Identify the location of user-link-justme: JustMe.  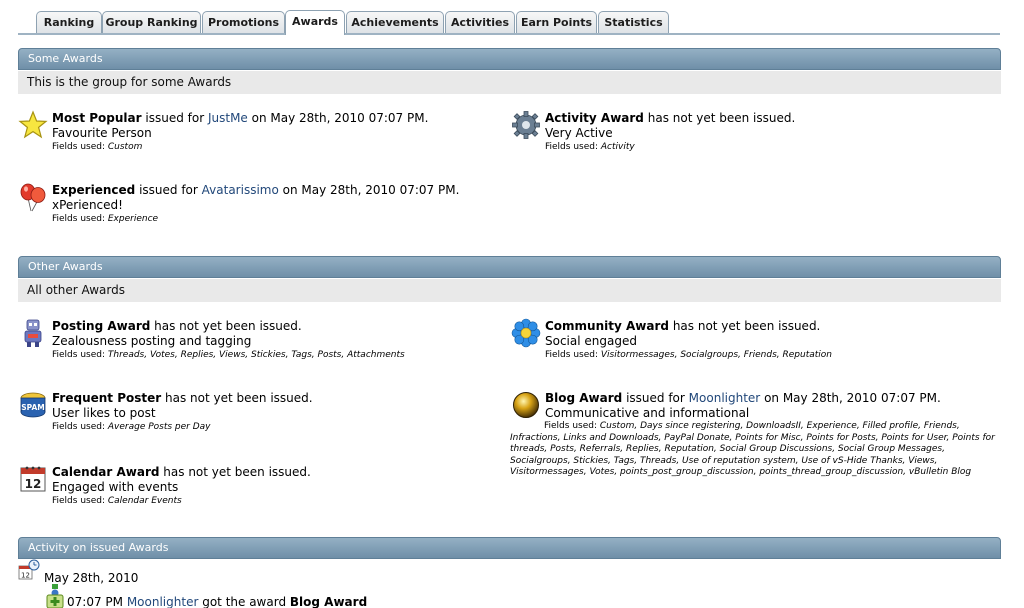
(228, 118).